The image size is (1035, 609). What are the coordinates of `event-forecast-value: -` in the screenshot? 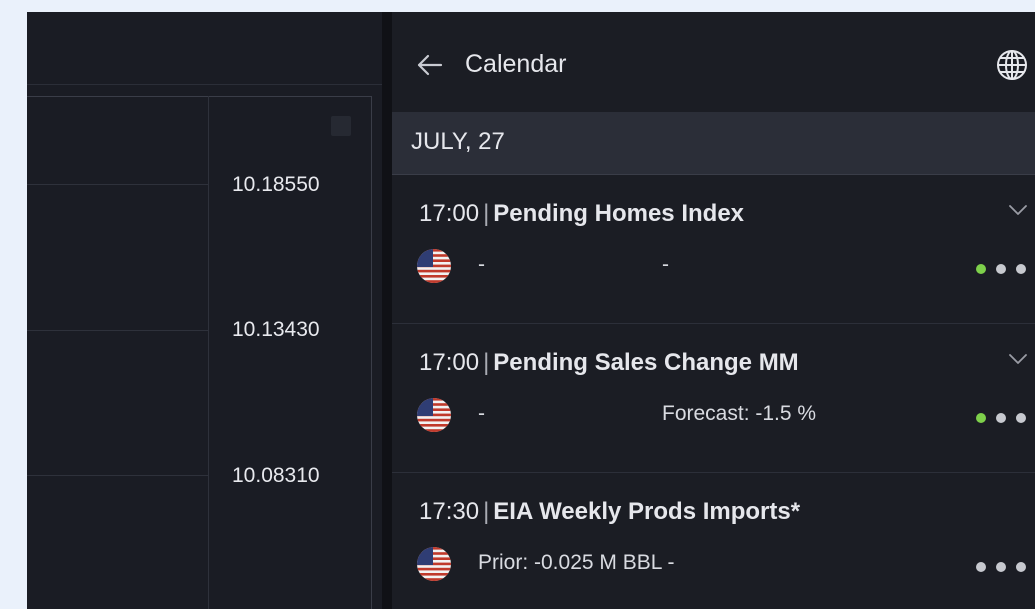 It's located at (665, 264).